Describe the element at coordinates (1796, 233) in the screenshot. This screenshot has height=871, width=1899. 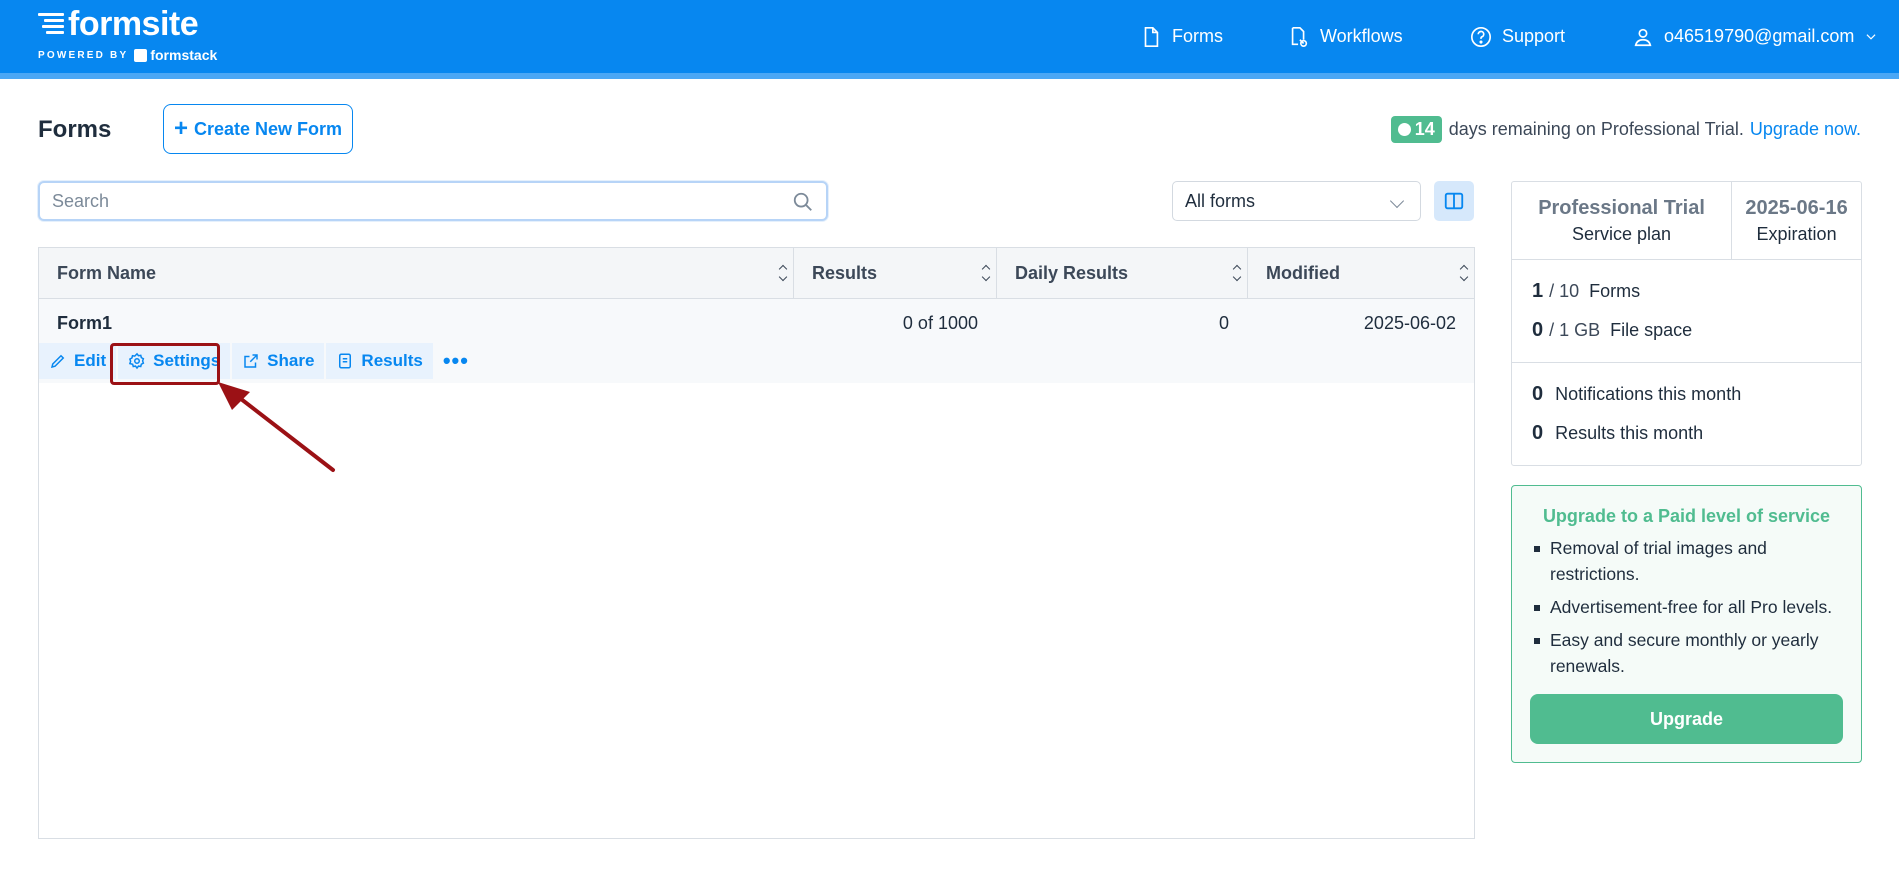
I see `plan-expiration-label: Expiration` at that location.